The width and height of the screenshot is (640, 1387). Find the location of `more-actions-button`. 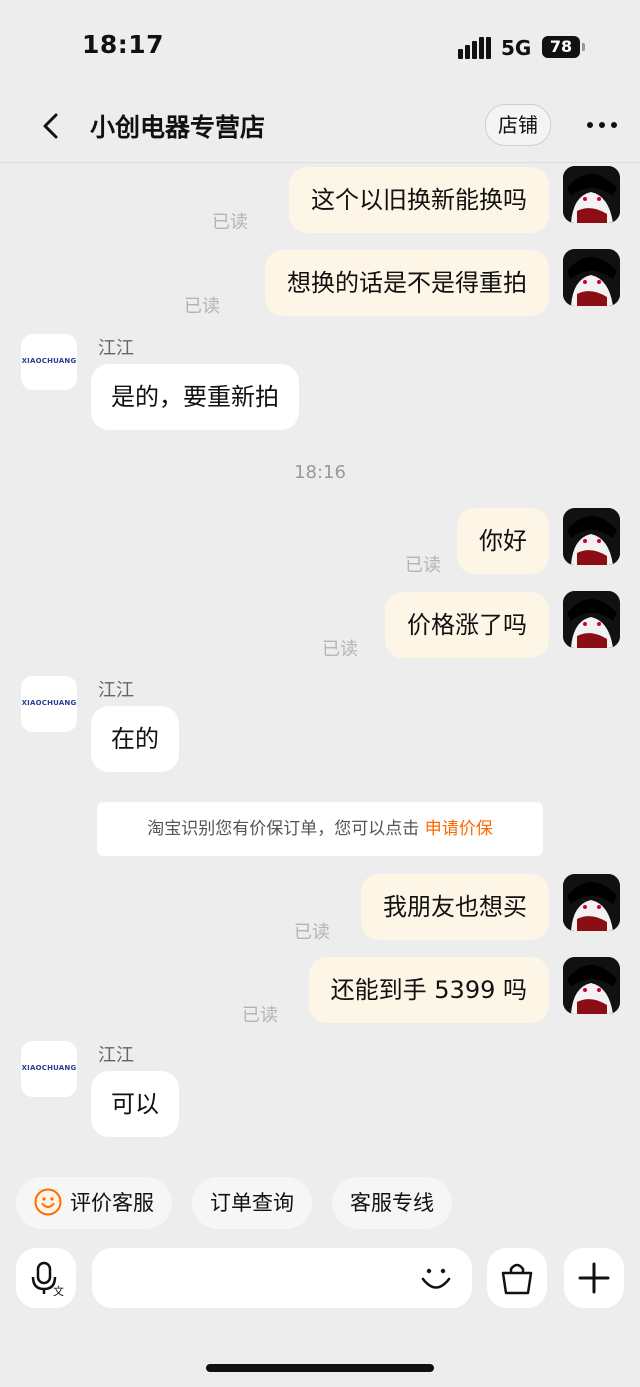

more-actions-button is located at coordinates (594, 1278).